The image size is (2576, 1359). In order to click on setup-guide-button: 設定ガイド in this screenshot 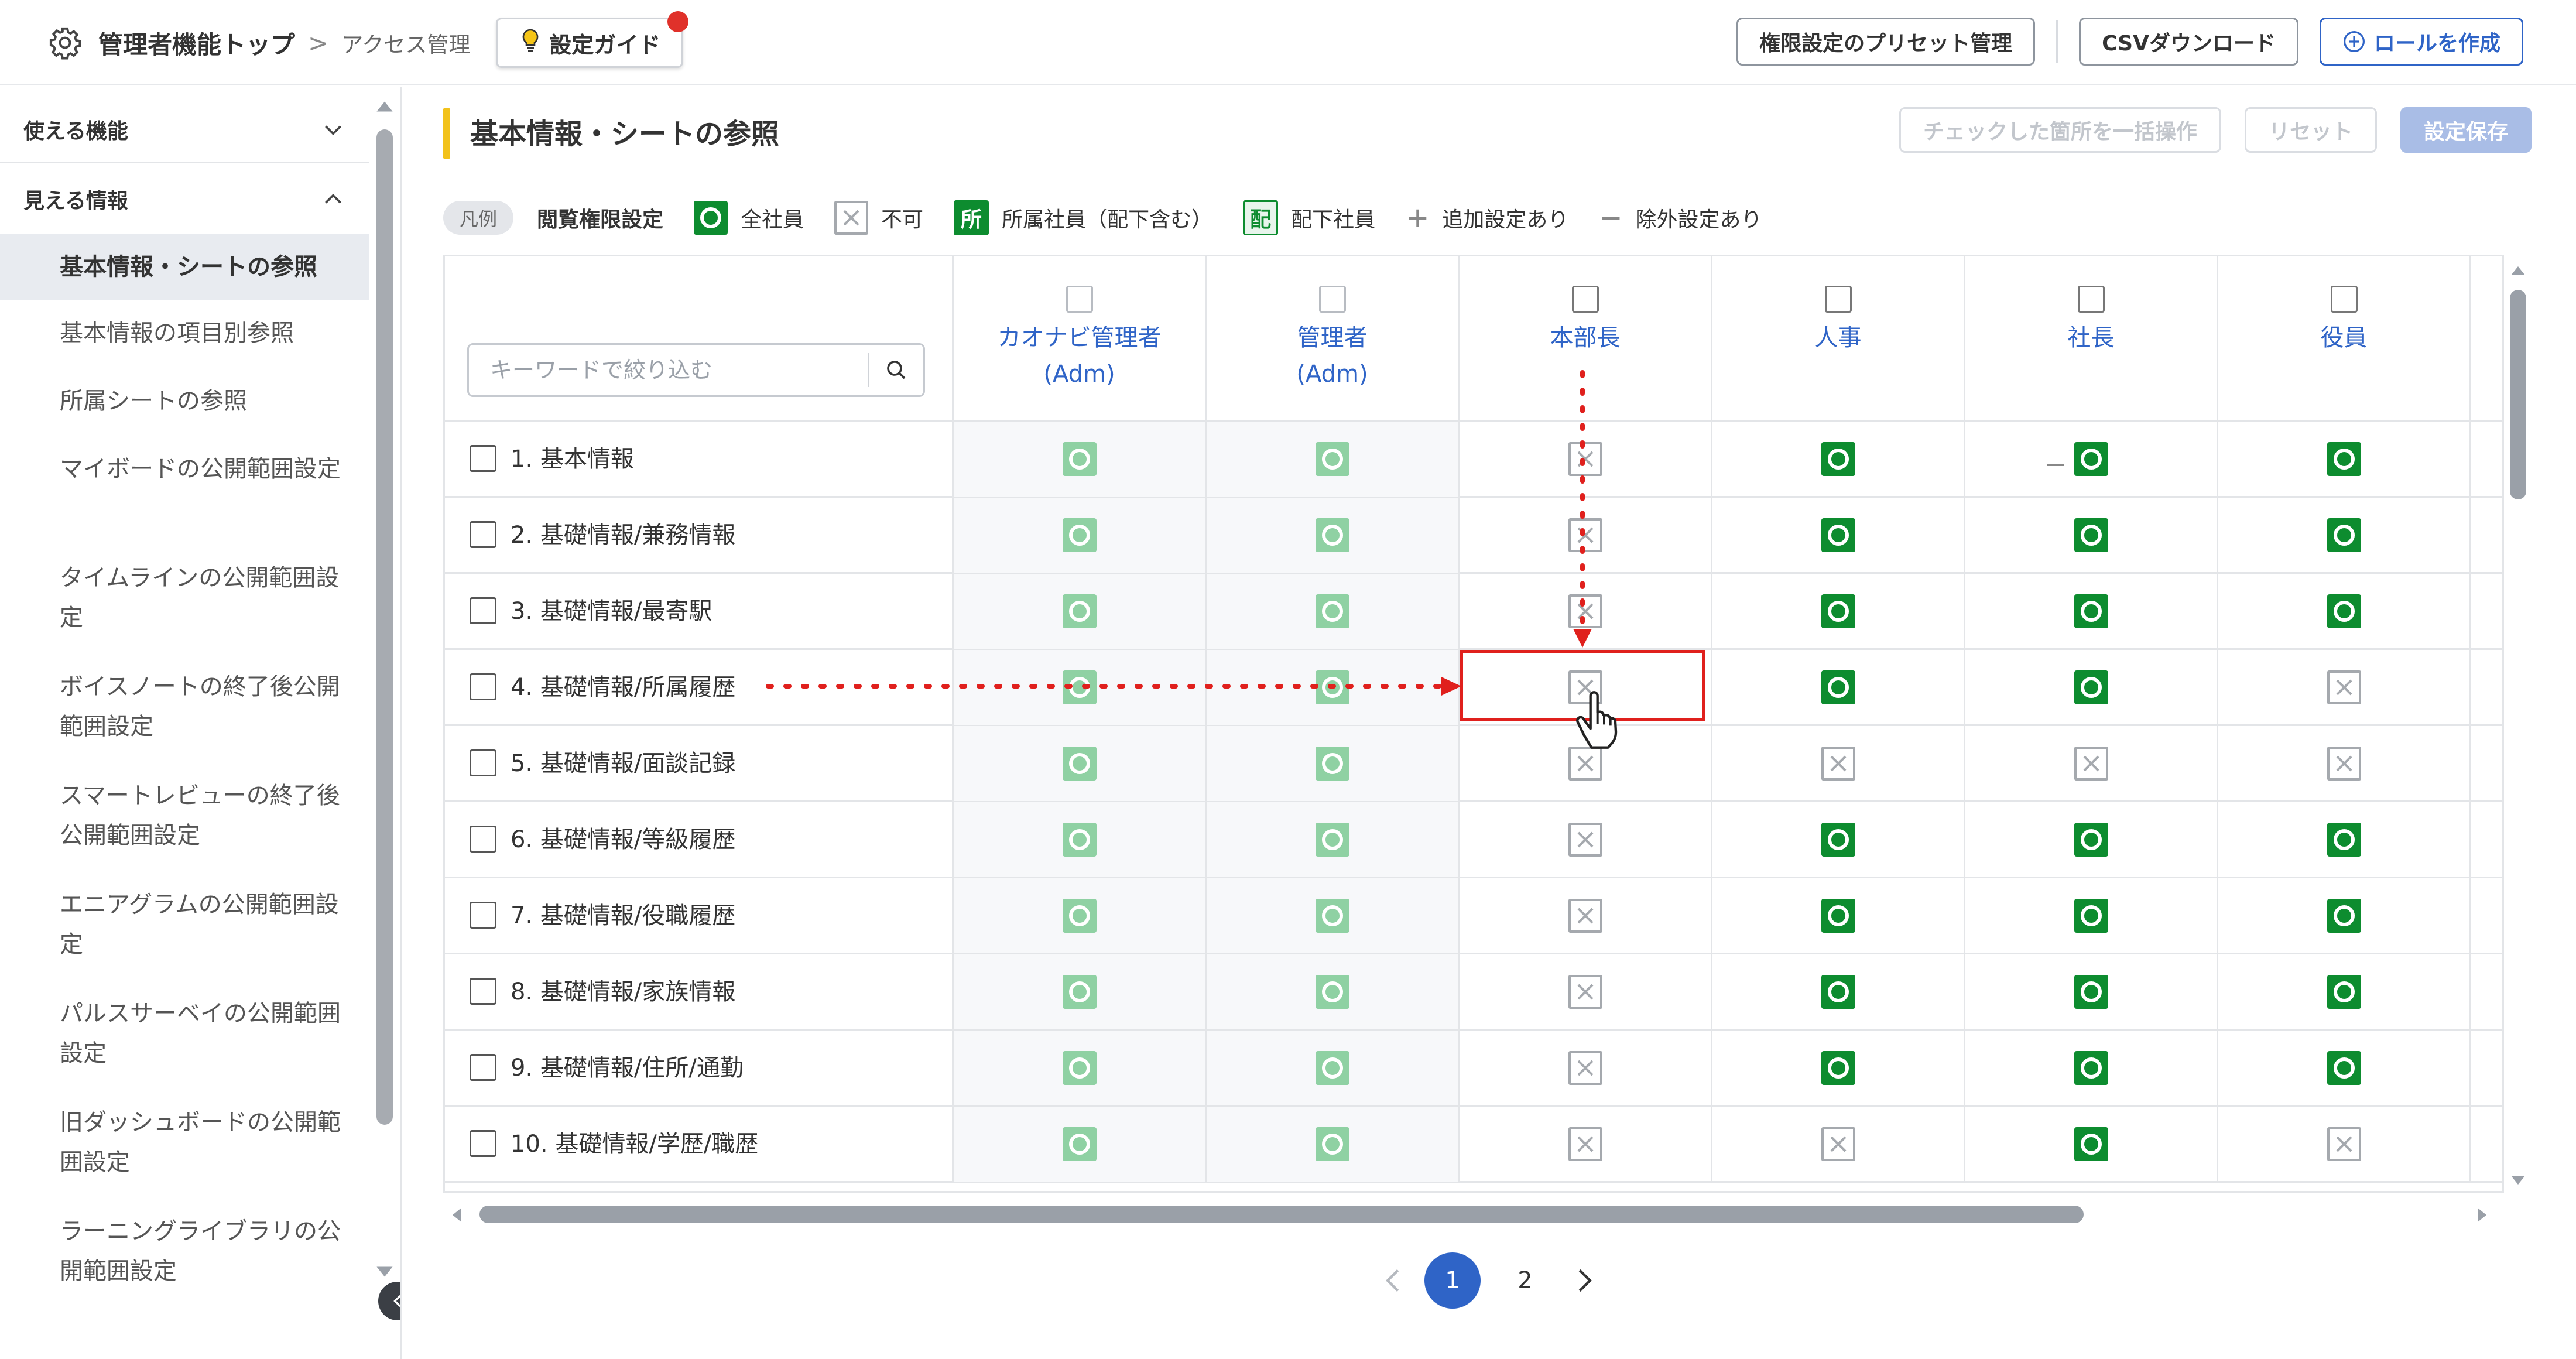, I will do `click(592, 39)`.